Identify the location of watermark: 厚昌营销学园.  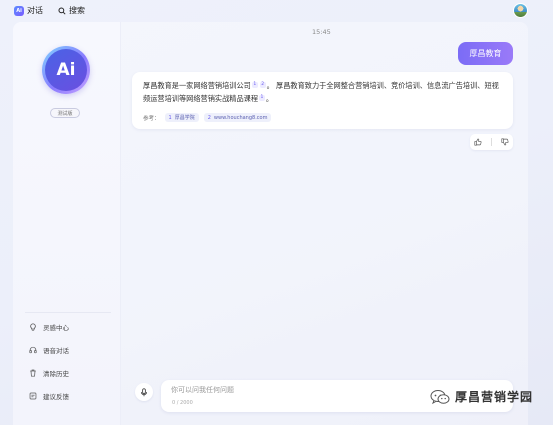
(481, 396).